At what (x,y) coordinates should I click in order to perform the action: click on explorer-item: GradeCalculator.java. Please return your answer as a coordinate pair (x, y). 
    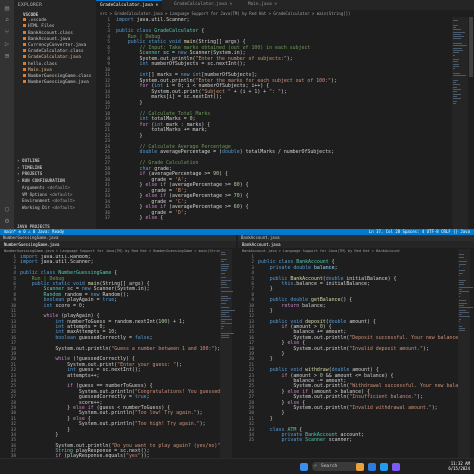
    Looking at the image, I should click on (52, 57).